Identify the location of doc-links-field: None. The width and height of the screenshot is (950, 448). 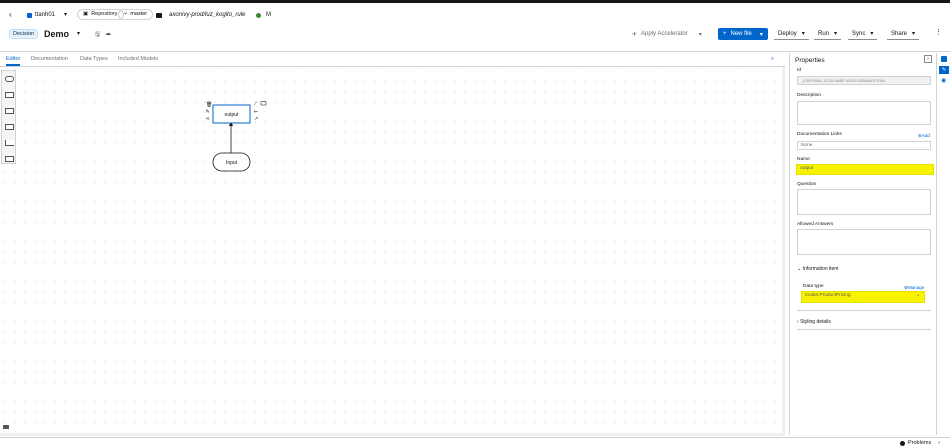
(864, 145).